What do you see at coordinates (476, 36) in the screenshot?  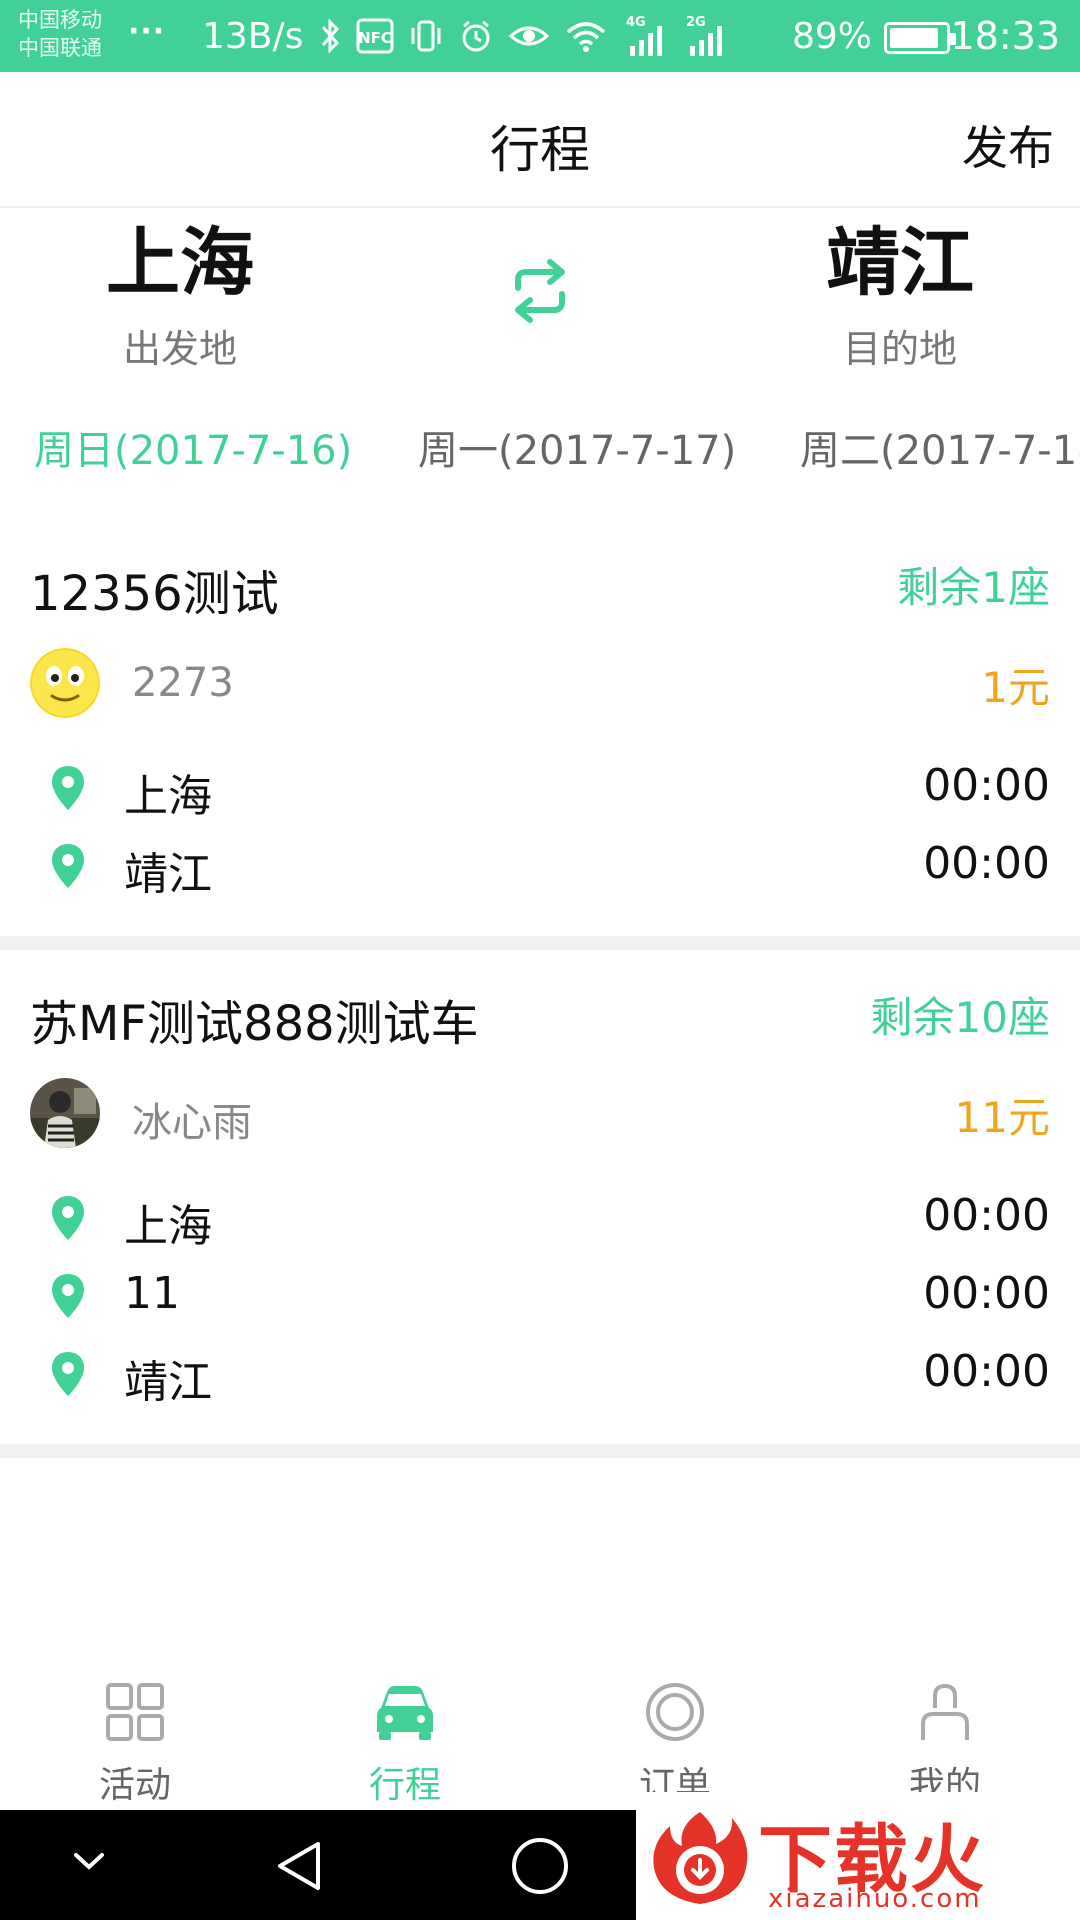 I see `alarm-icon` at bounding box center [476, 36].